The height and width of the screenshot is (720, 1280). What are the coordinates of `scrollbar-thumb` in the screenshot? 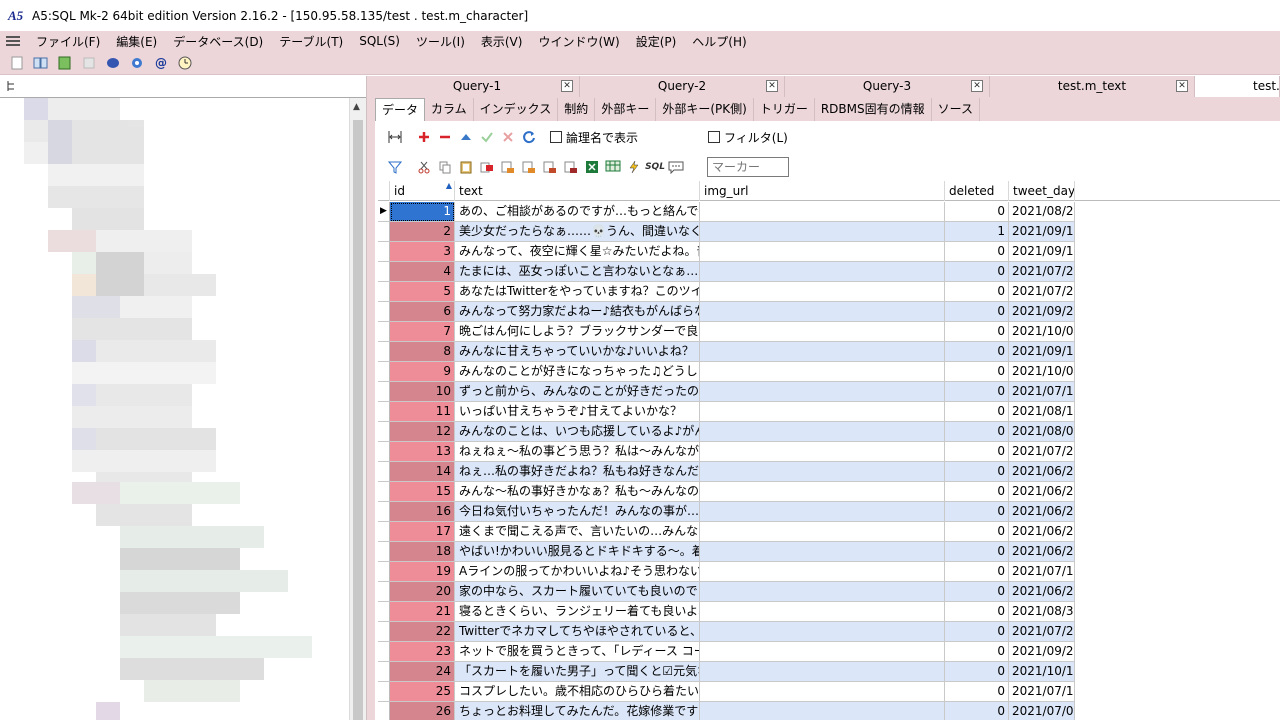 It's located at (358, 420).